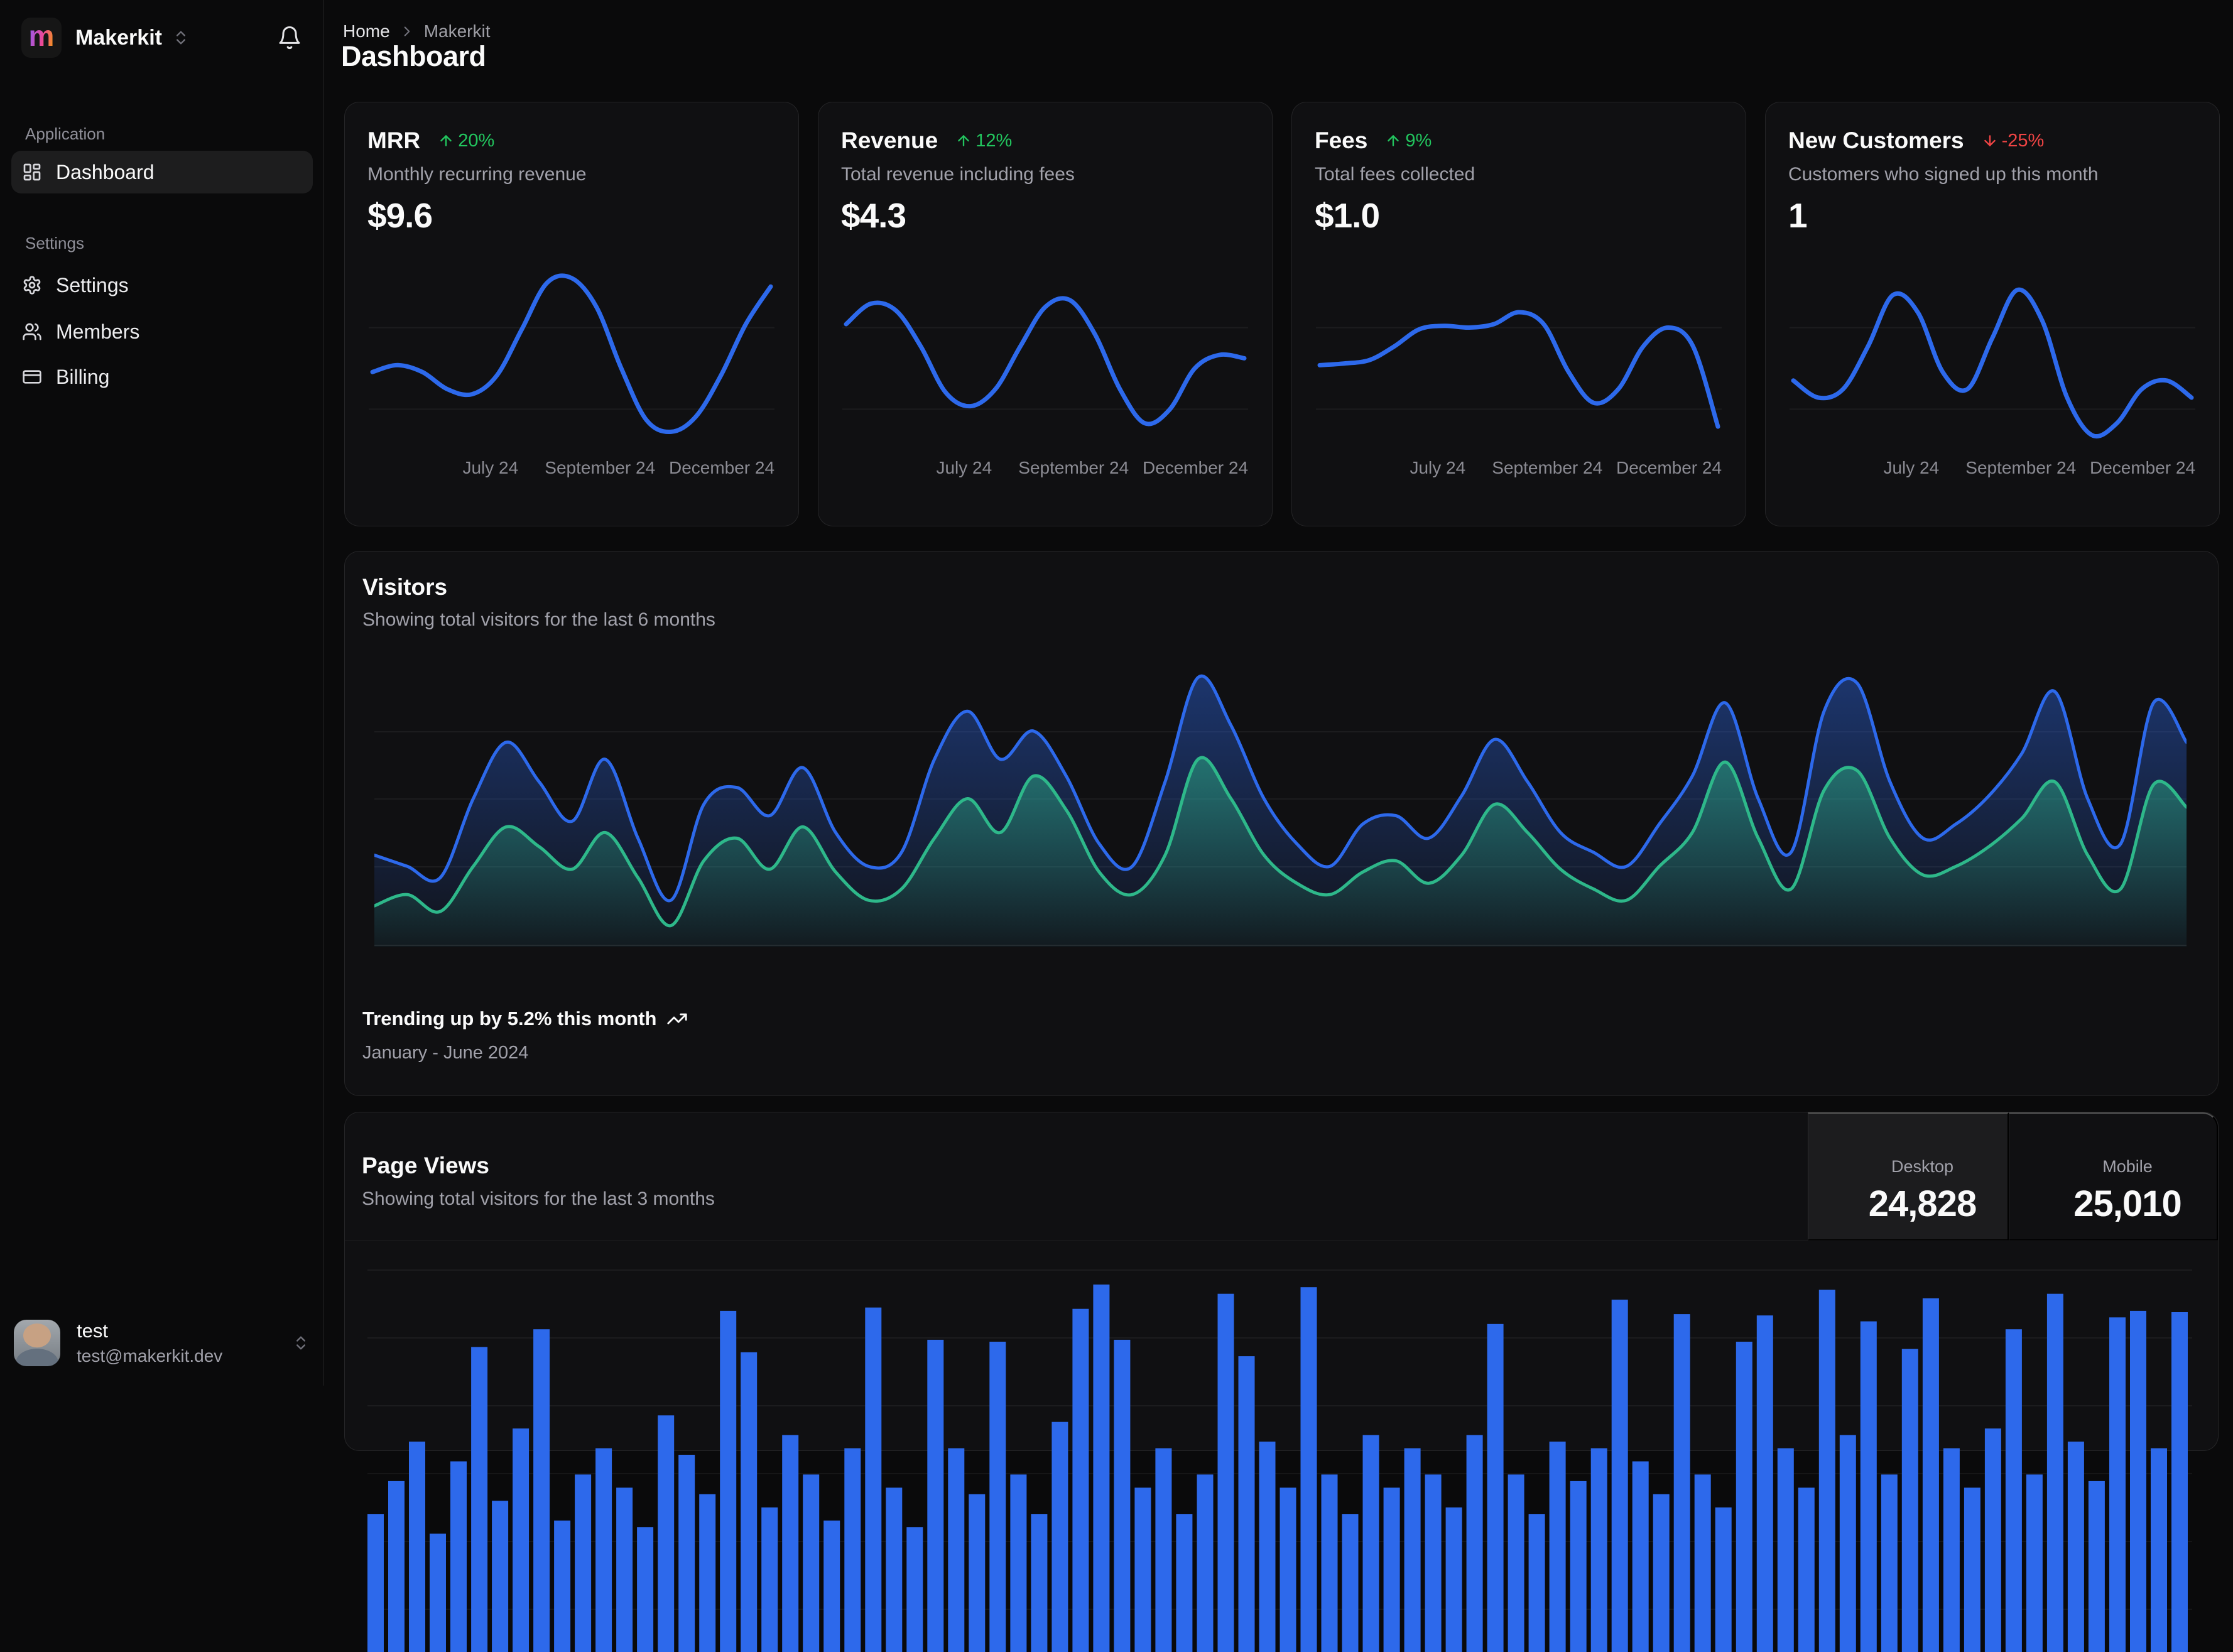  I want to click on bell-icon, so click(289, 37).